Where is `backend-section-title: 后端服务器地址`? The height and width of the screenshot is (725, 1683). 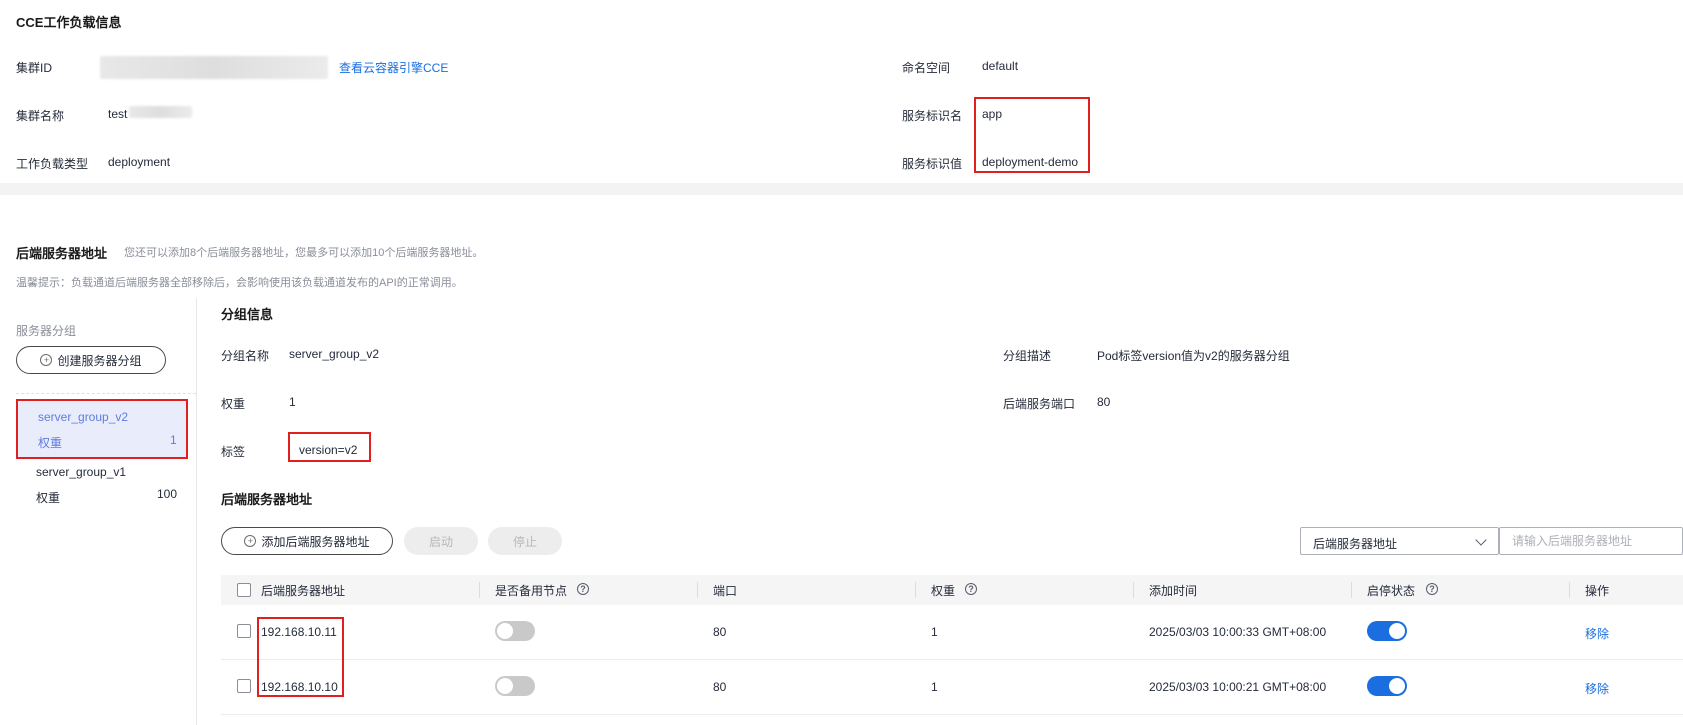
backend-section-title: 后端服务器地址 is located at coordinates (62, 253).